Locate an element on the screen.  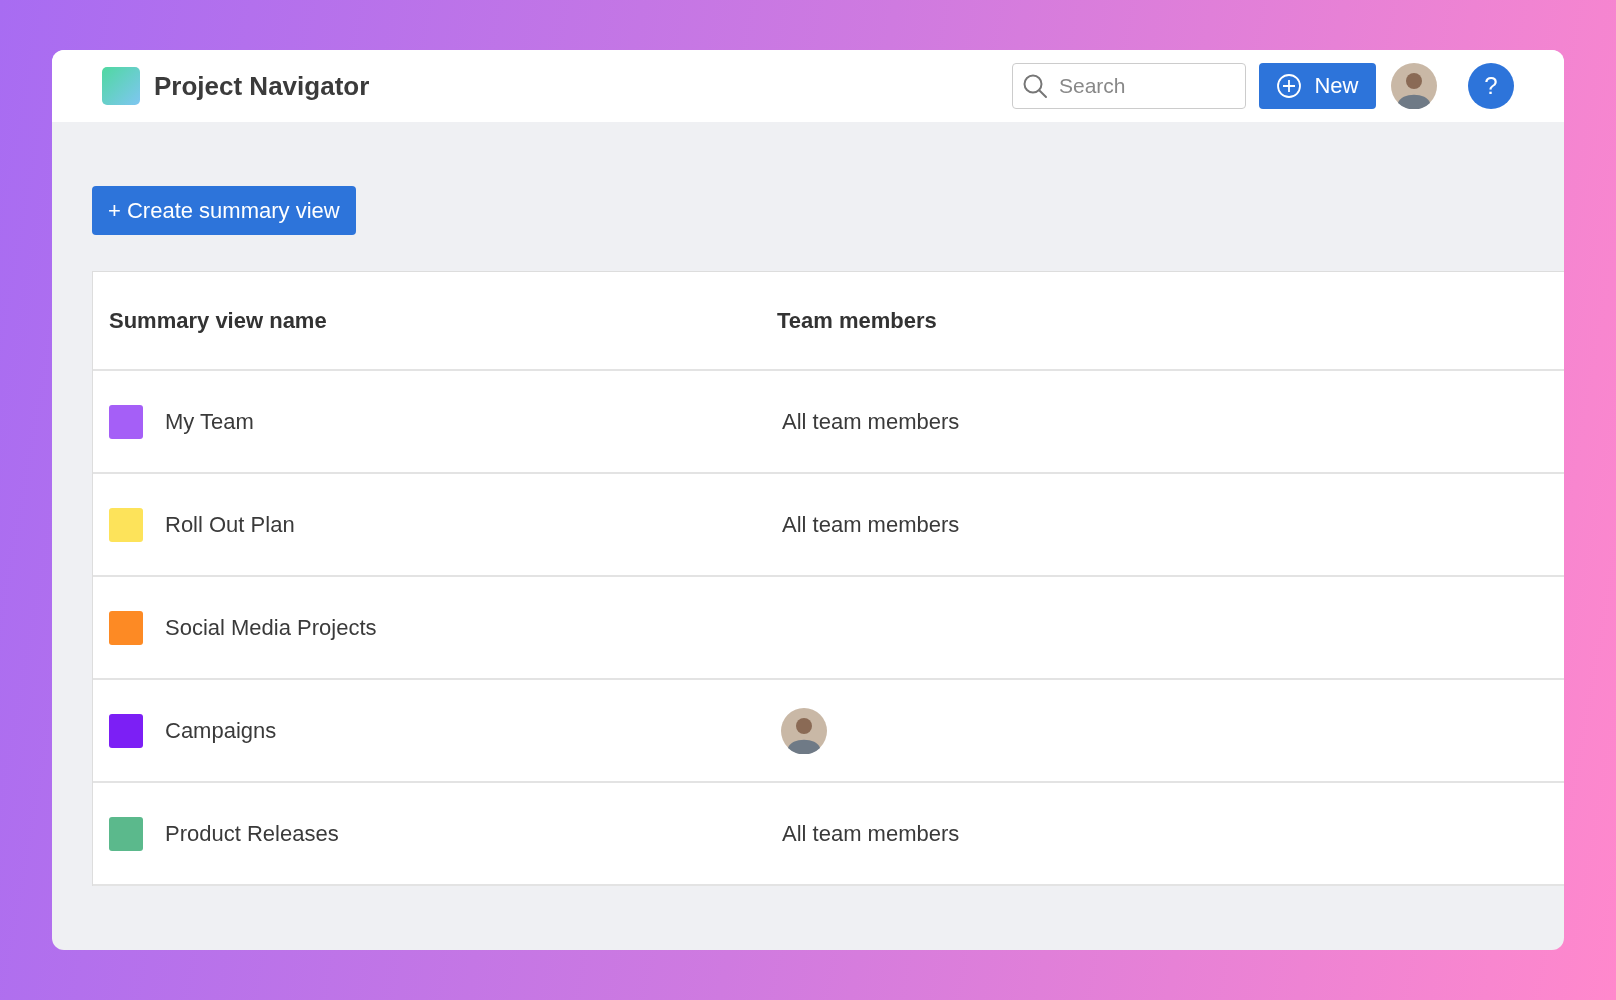
logo-icon is located at coordinates (121, 86).